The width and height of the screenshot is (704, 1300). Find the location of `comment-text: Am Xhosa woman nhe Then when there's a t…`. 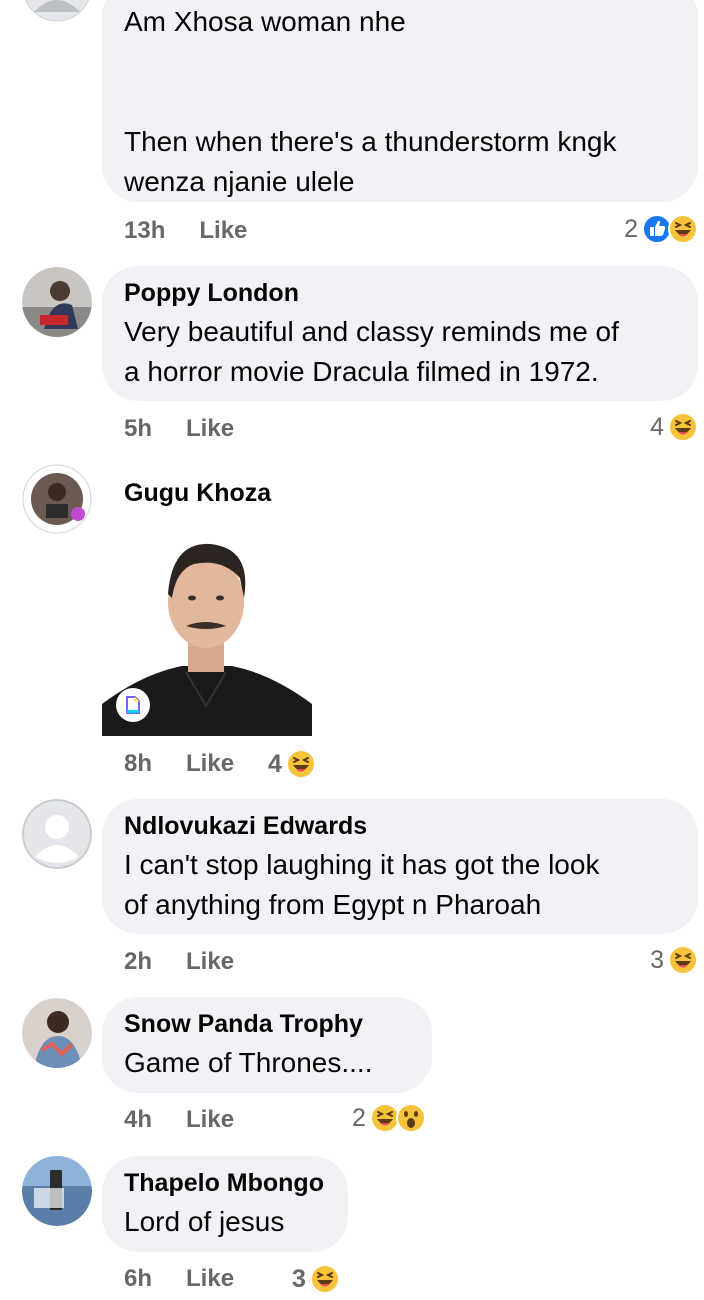

comment-text: Am Xhosa woman nhe Then when there's a t… is located at coordinates (370, 101).